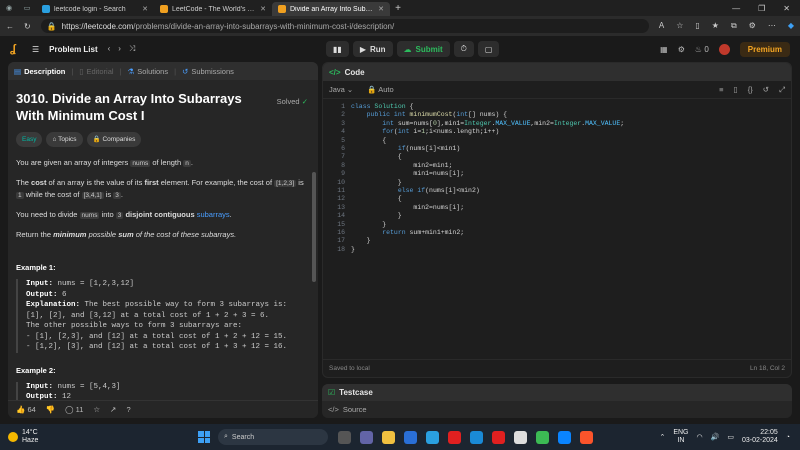 The height and width of the screenshot is (450, 800). What do you see at coordinates (114, 139) in the screenshot?
I see `companies-chip: 🔒 Companies` at bounding box center [114, 139].